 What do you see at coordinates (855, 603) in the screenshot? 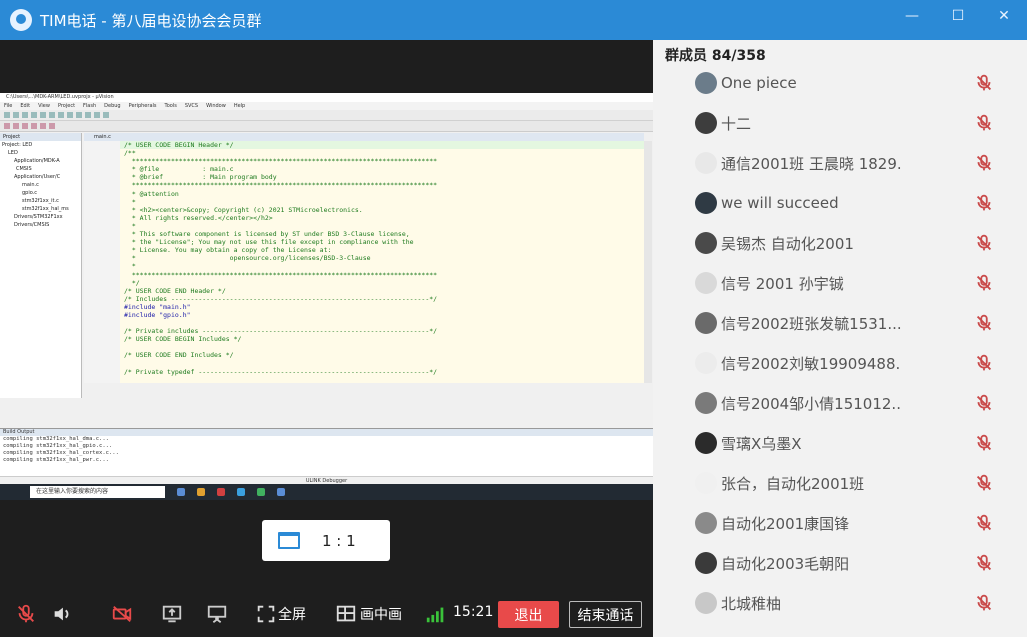
I see `member-item: 北城稚柚` at bounding box center [855, 603].